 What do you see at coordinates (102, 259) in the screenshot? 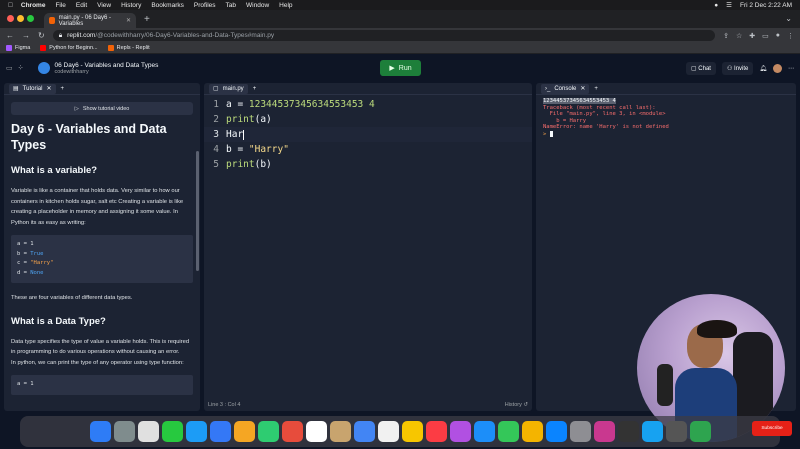
I see `code-example-variables: a = 1 b = True c = "Harry" d = None` at bounding box center [102, 259].